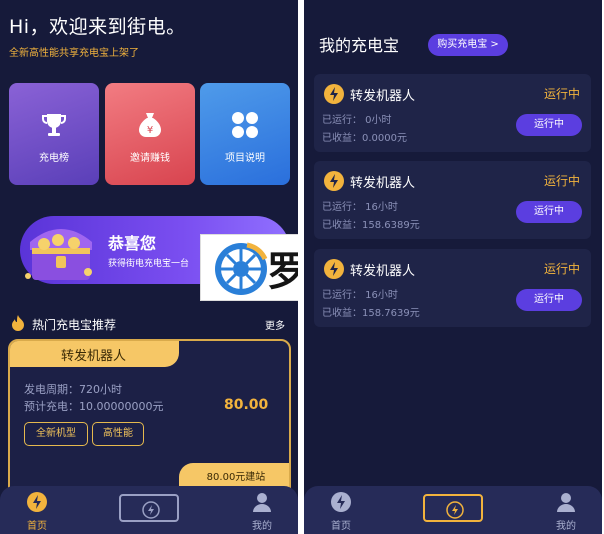 Image resolution: width=604 pixels, height=534 pixels. I want to click on more-link: 更多, so click(275, 324).